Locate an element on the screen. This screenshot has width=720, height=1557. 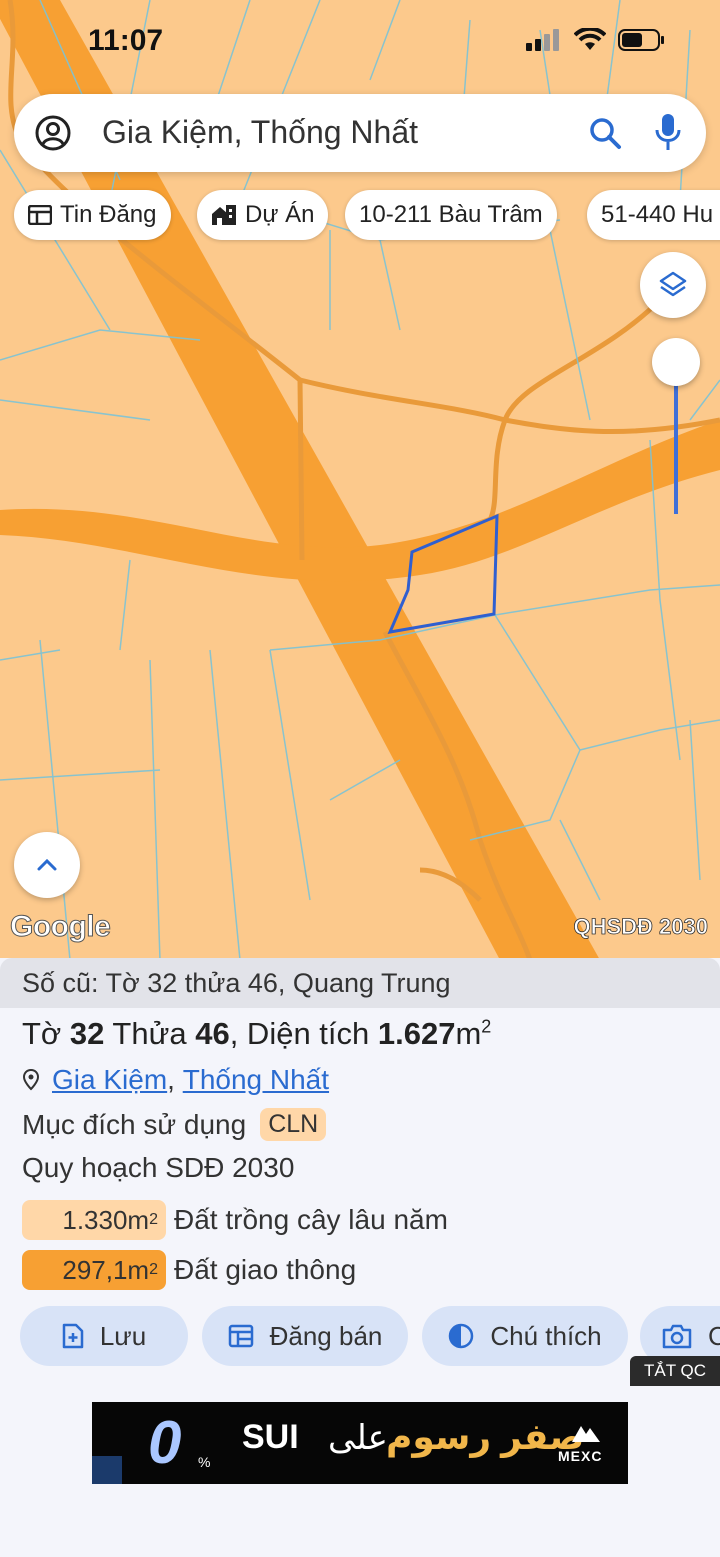
purpose-code-badge: CLN is located at coordinates (293, 1124).